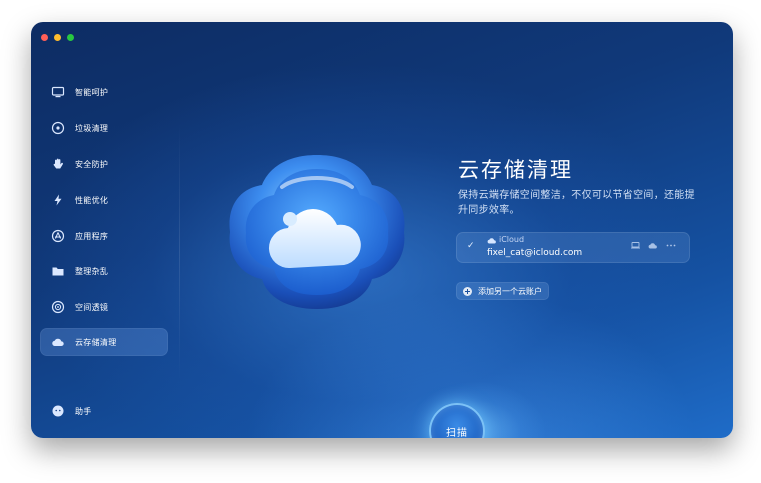 The height and width of the screenshot is (483, 761). What do you see at coordinates (535, 253) in the screenshot?
I see `account-email: fixel_cat@icloud.com` at bounding box center [535, 253].